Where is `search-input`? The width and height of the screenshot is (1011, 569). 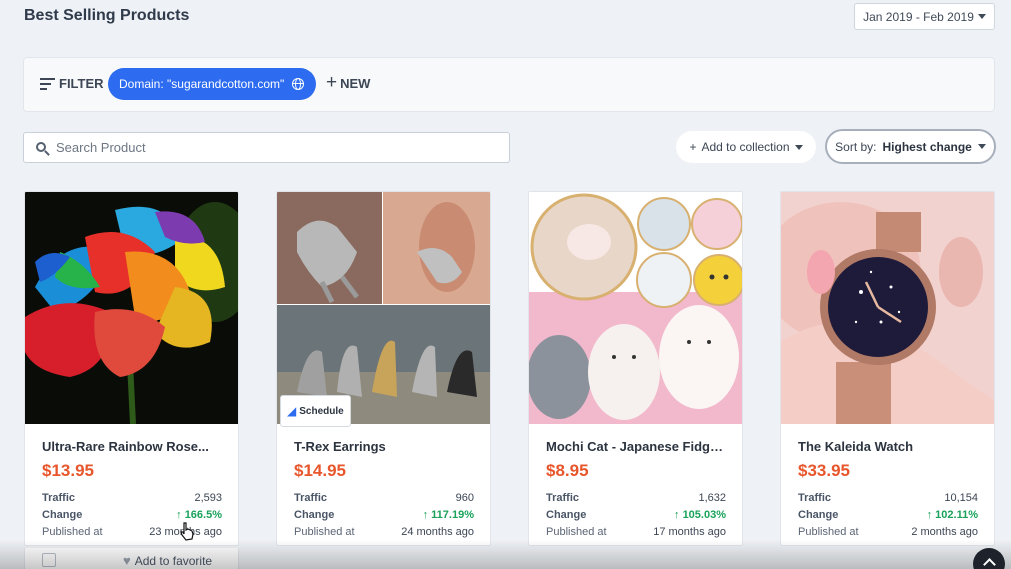
search-input is located at coordinates (266, 147).